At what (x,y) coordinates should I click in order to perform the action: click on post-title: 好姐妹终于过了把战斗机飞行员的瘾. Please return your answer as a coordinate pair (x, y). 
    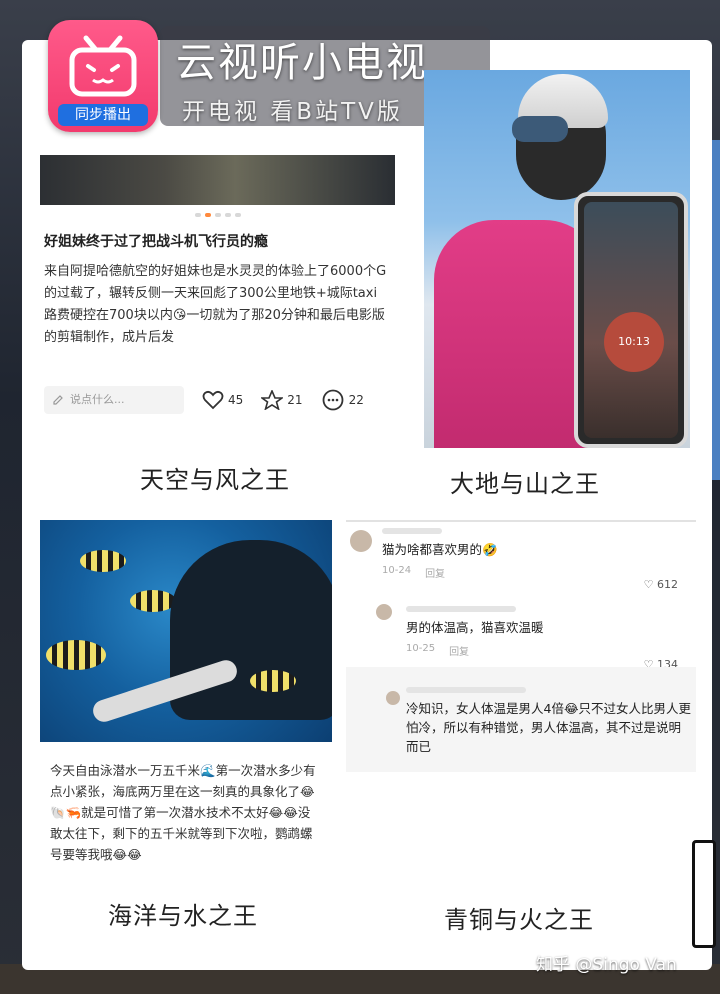
    Looking at the image, I should click on (156, 242).